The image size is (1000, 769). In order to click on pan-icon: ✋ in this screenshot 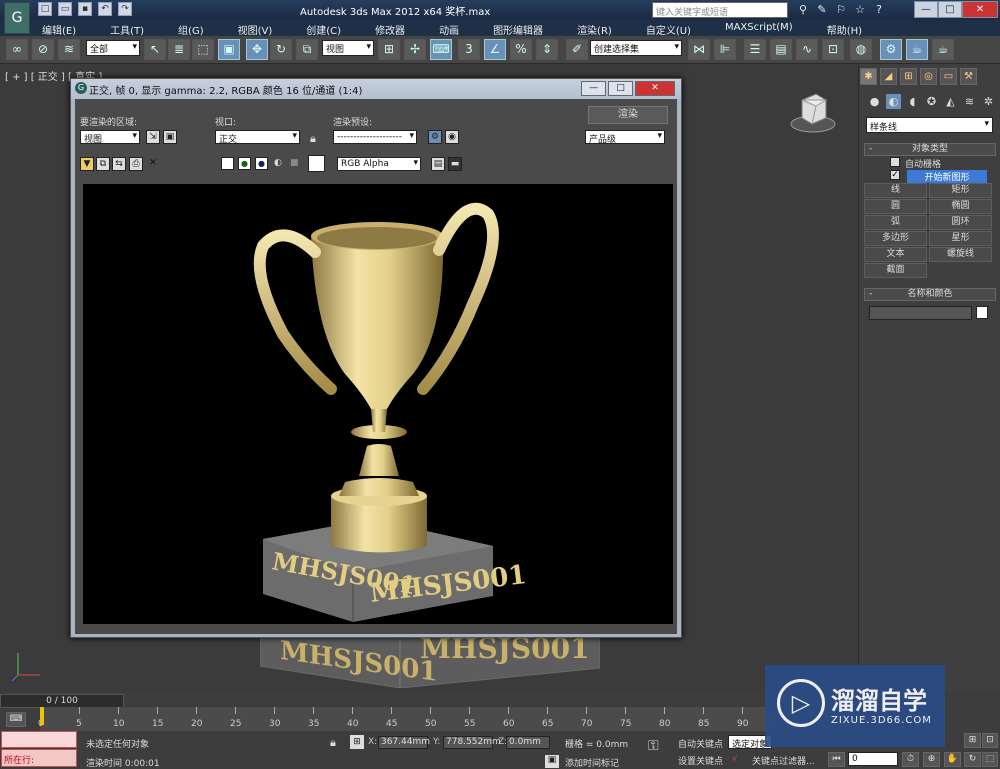, I will do `click(952, 759)`.